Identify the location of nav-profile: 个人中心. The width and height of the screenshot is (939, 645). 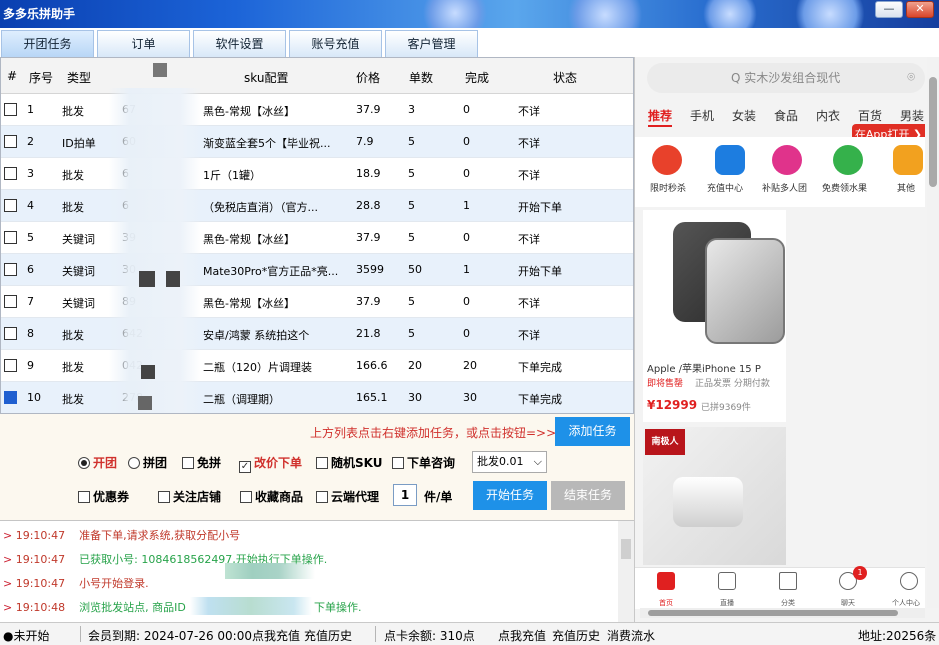
(906, 603).